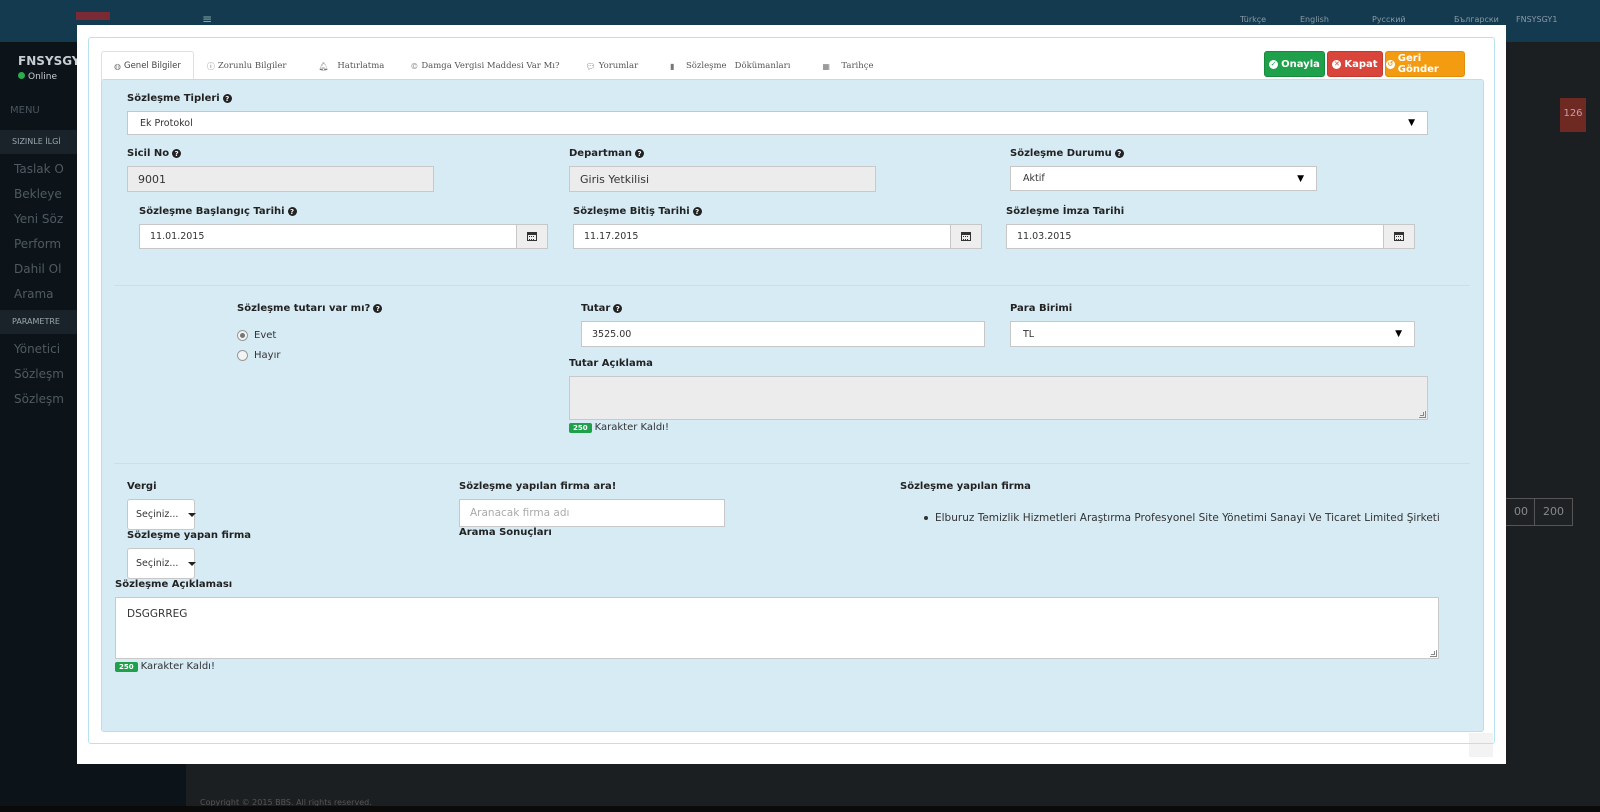  I want to click on contract-description-textarea: DSGGRREG, so click(777, 628).